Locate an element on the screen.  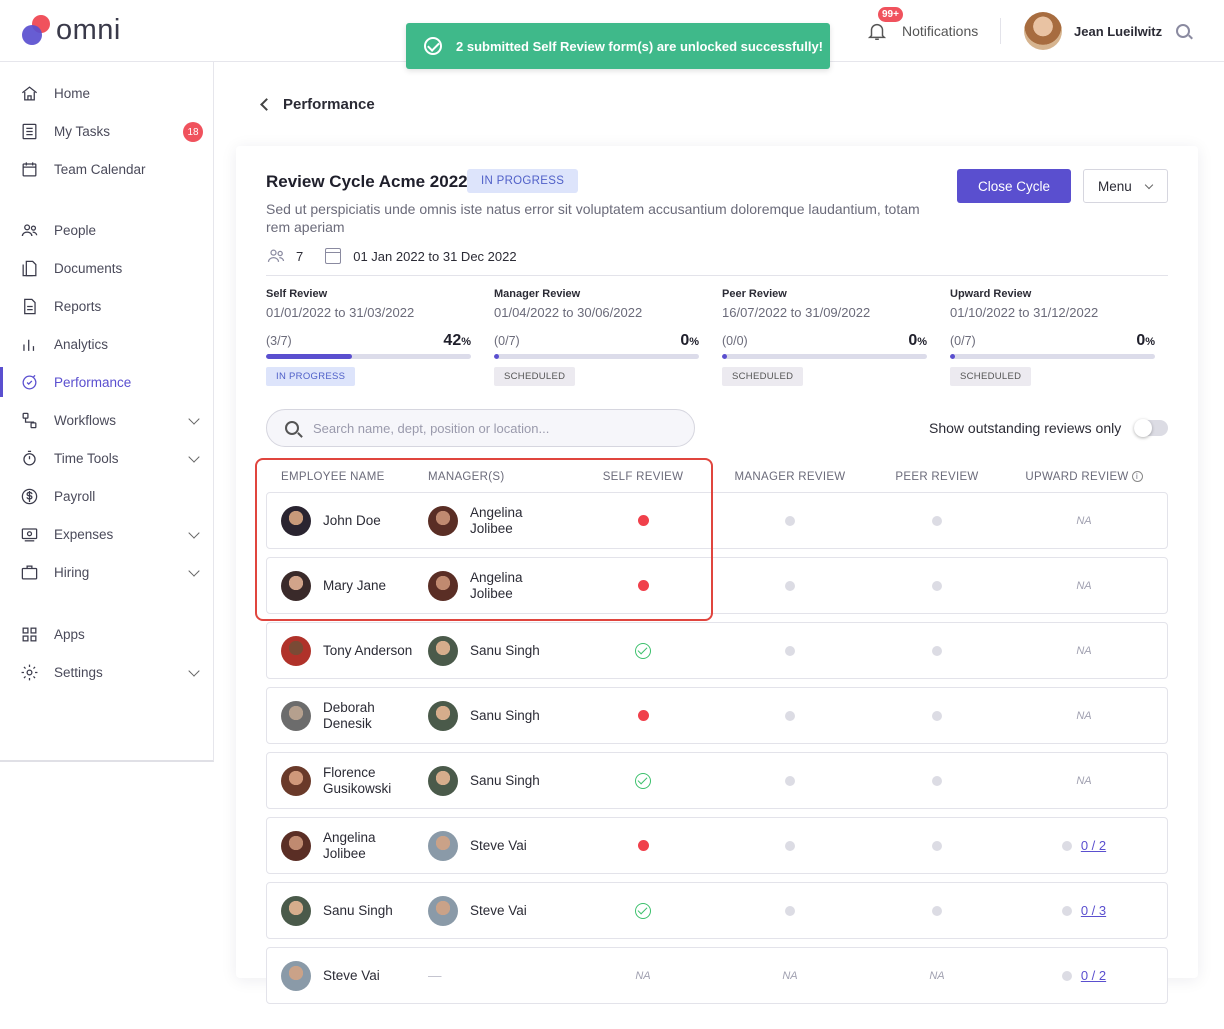
employee-name: Steve Vai is located at coordinates (351, 976).